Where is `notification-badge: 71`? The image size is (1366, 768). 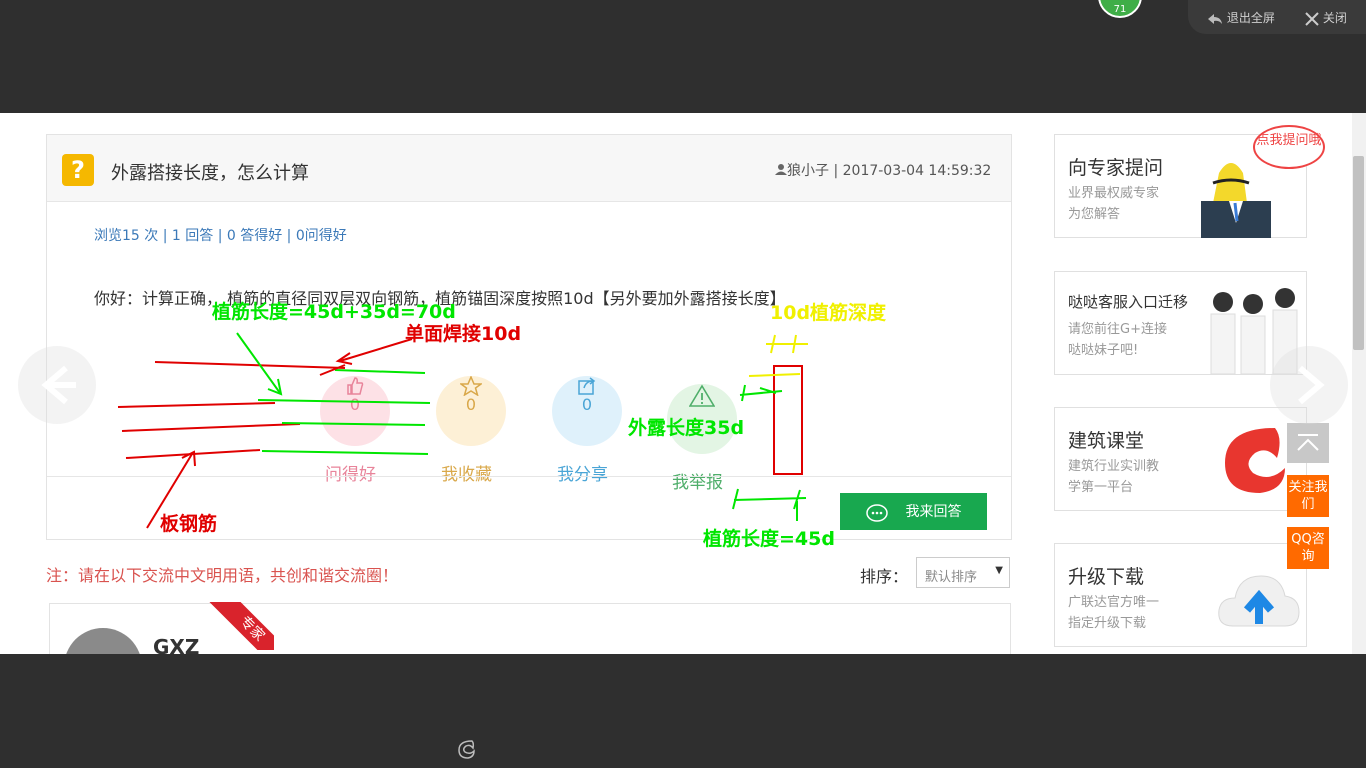 notification-badge: 71 is located at coordinates (1120, 9).